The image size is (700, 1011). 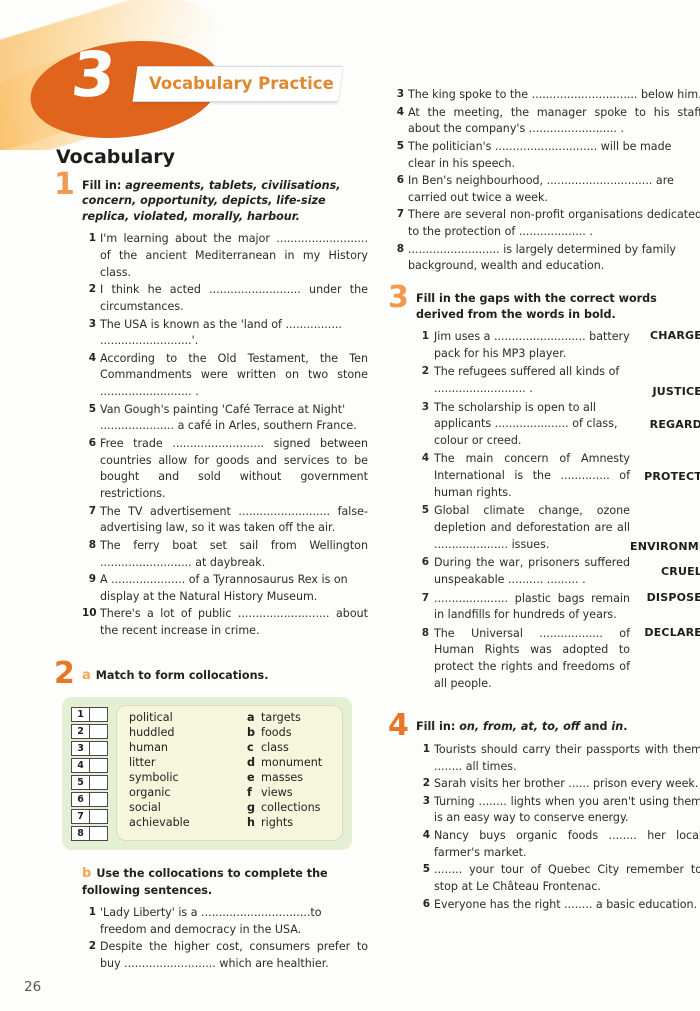 I want to click on list-item: achievable, so click(x=188, y=822).